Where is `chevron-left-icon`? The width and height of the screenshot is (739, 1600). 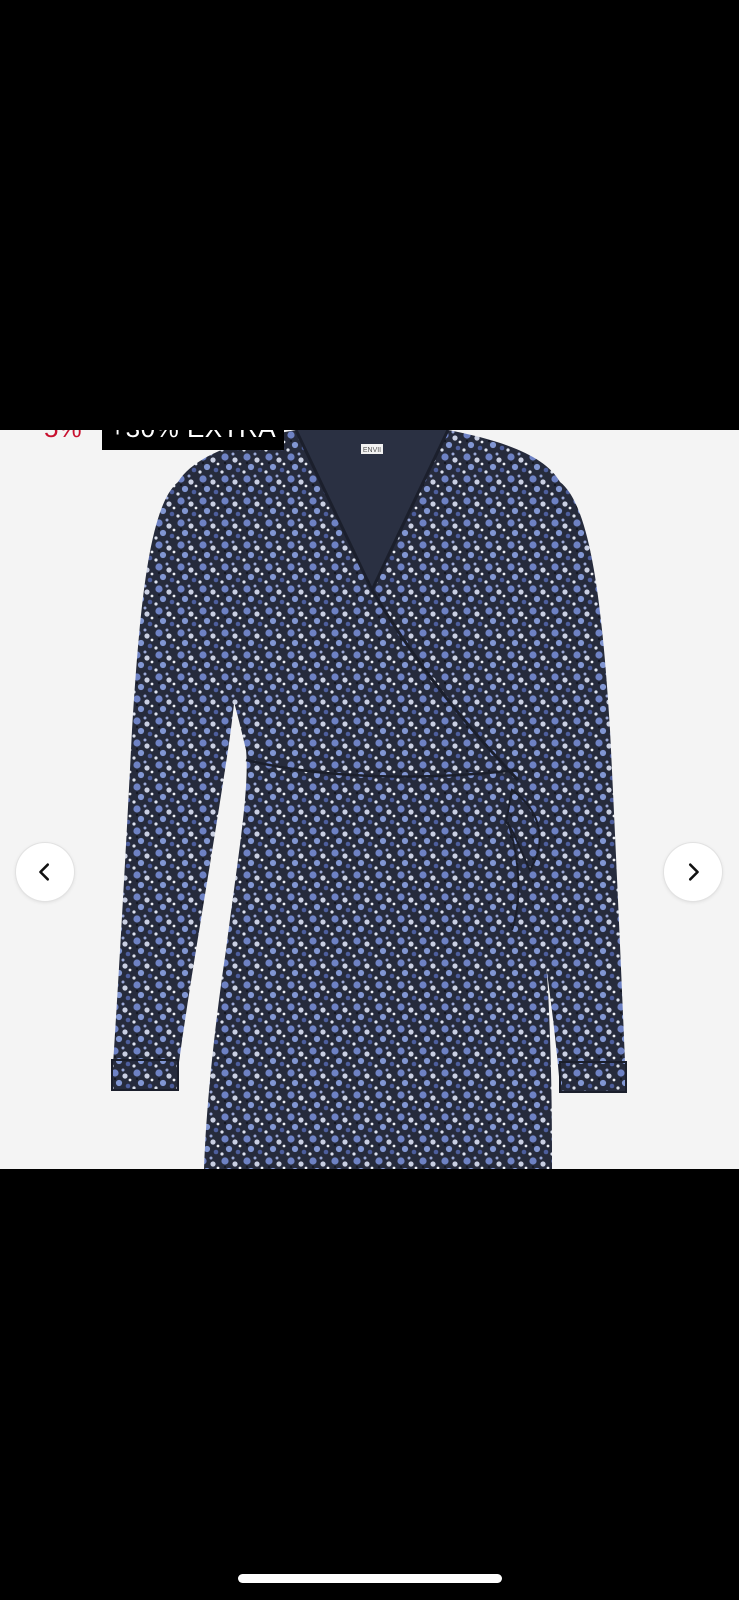
chevron-left-icon is located at coordinates (44, 872).